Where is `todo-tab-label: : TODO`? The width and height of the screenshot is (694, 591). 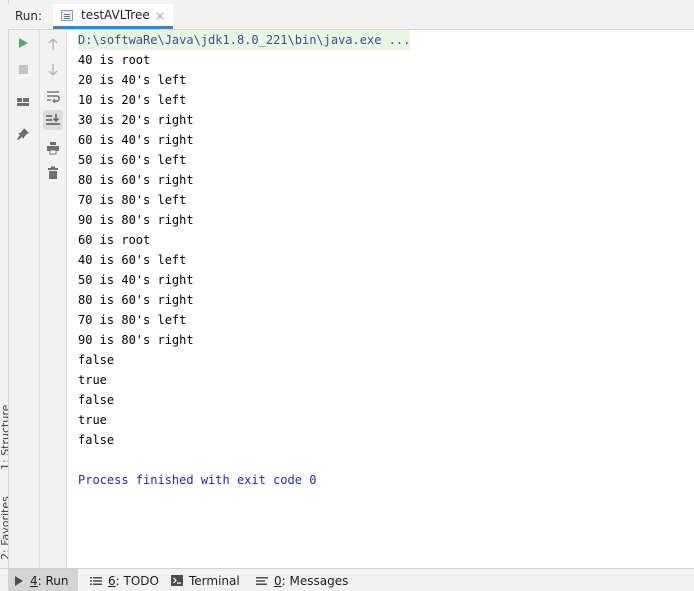
todo-tab-label: : TODO is located at coordinates (137, 580).